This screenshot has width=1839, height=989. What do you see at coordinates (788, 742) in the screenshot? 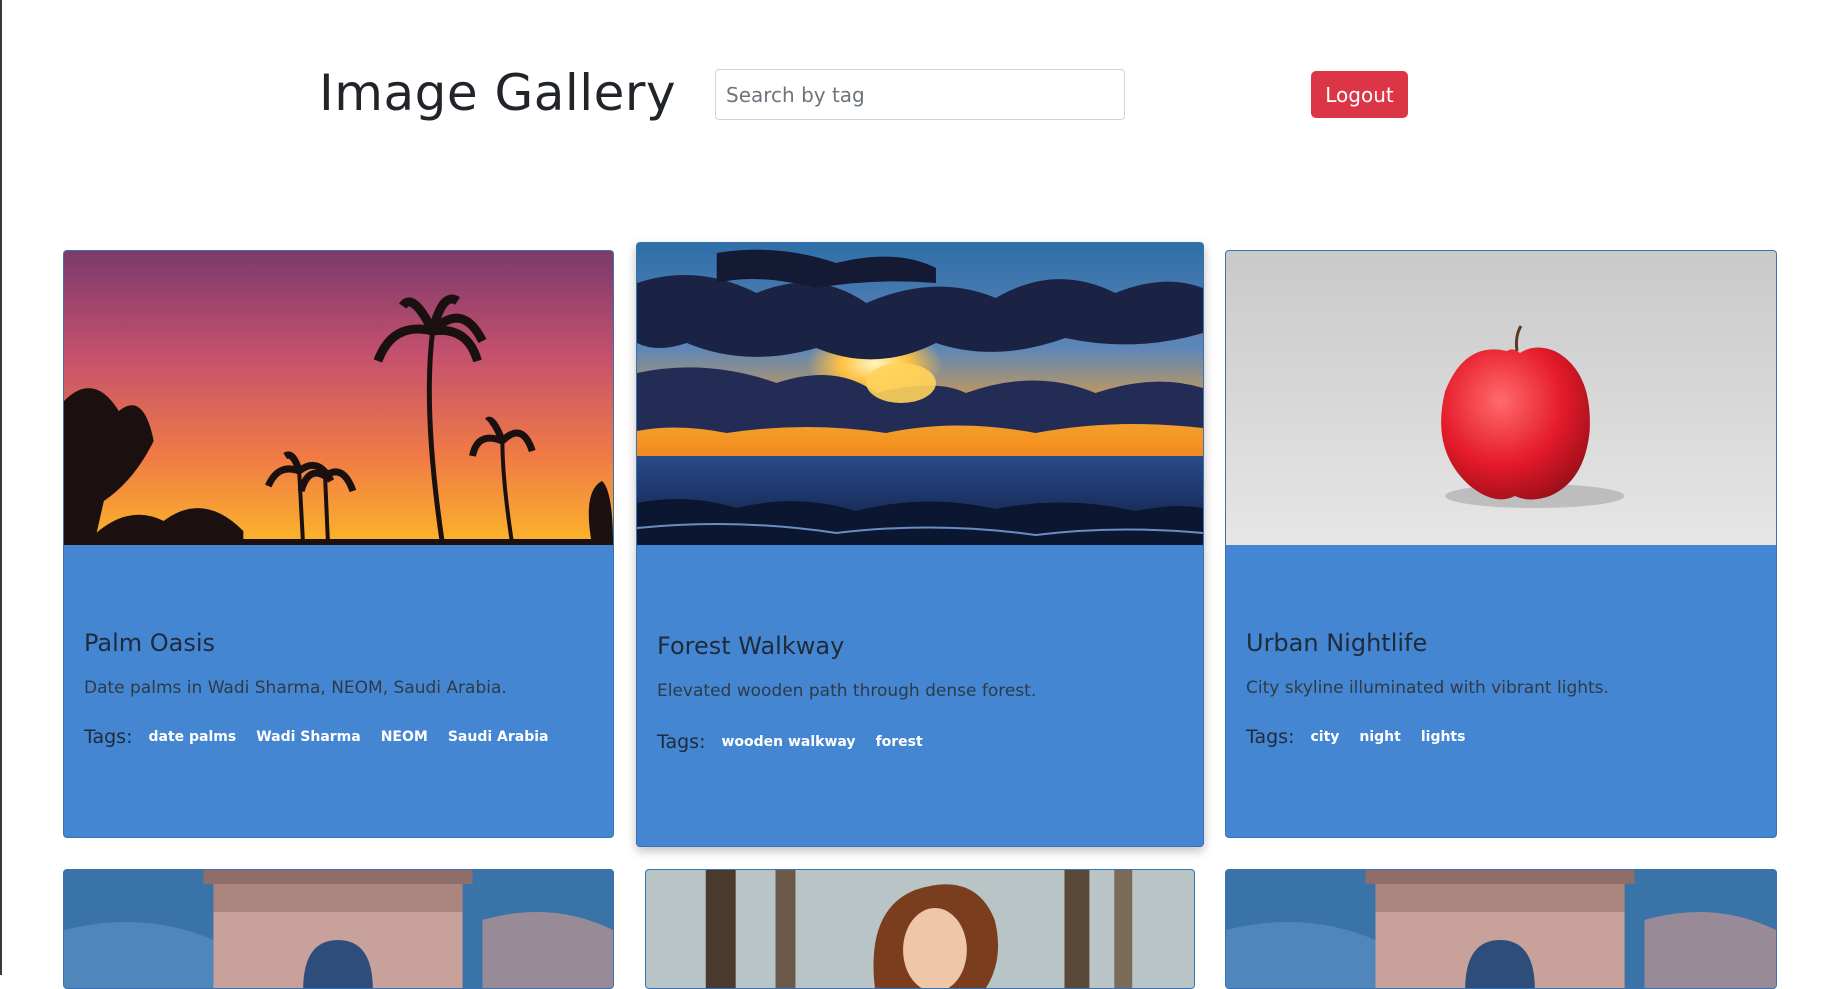
I see `tag: wooden walkway` at bounding box center [788, 742].